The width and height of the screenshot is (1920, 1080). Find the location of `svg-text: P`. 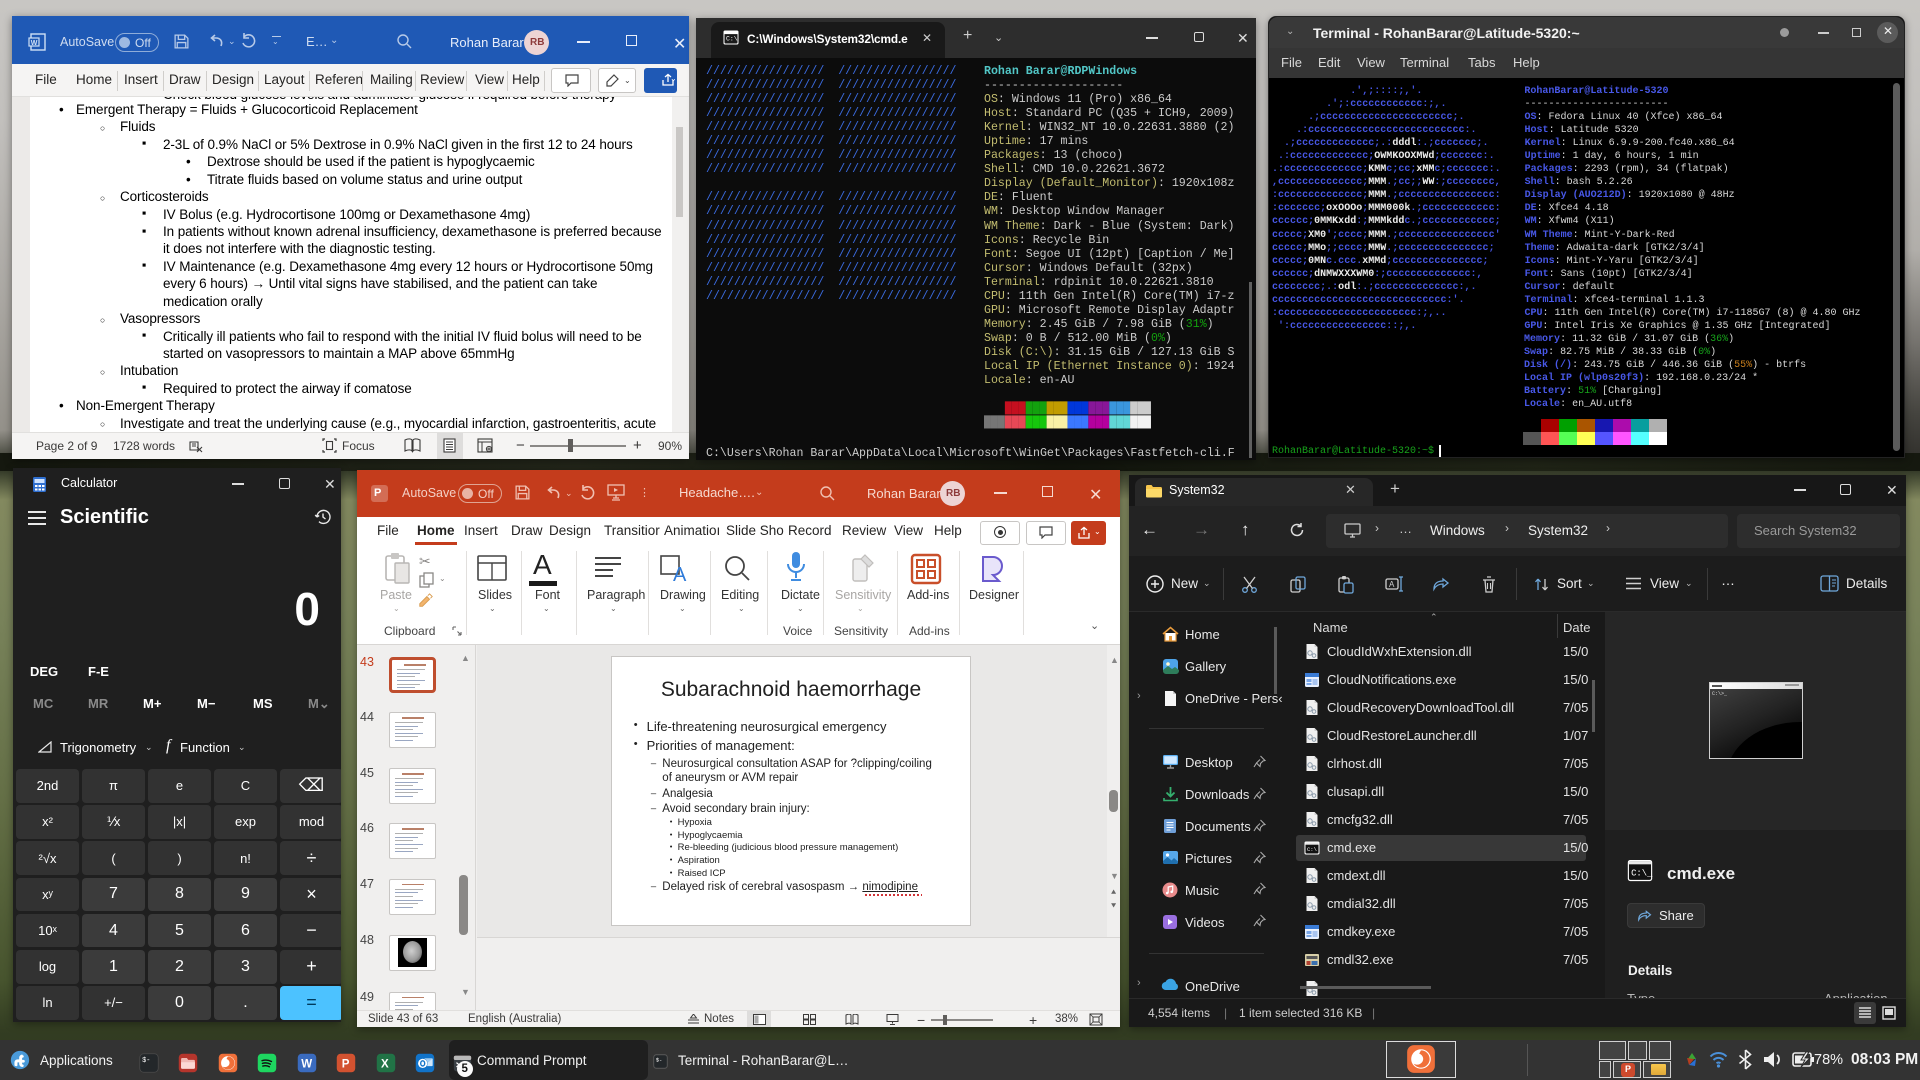

svg-text: P is located at coordinates (346, 1065).